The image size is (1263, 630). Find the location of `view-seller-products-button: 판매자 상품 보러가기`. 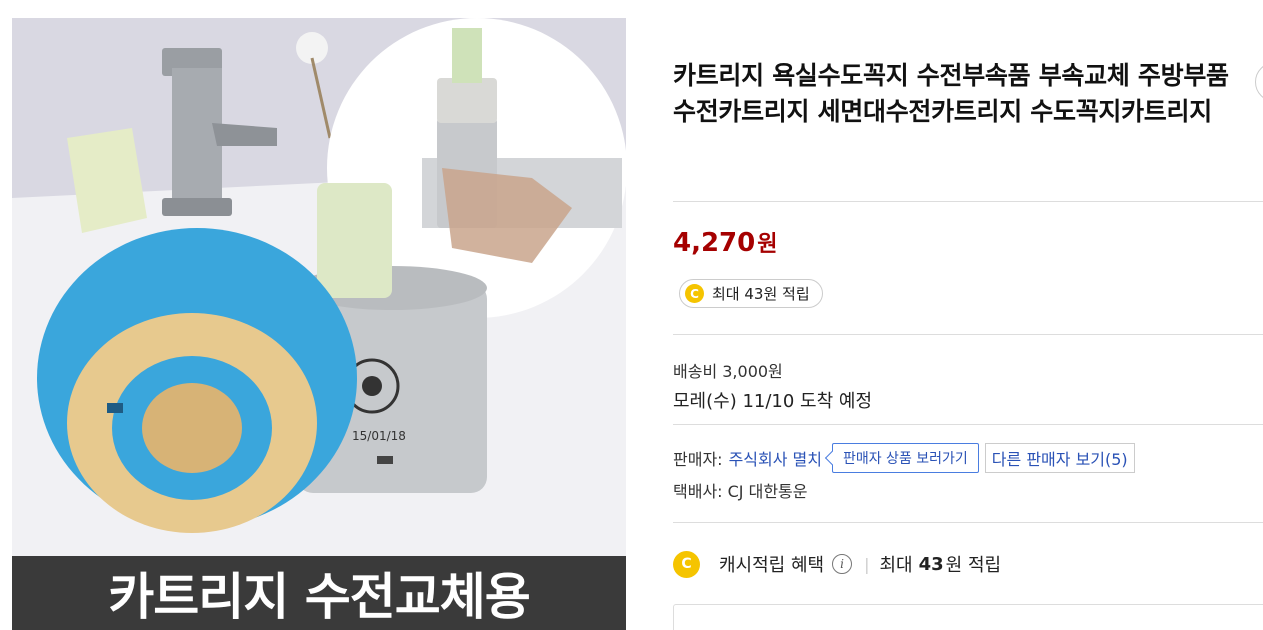

view-seller-products-button: 판매자 상품 보러가기 is located at coordinates (905, 458).